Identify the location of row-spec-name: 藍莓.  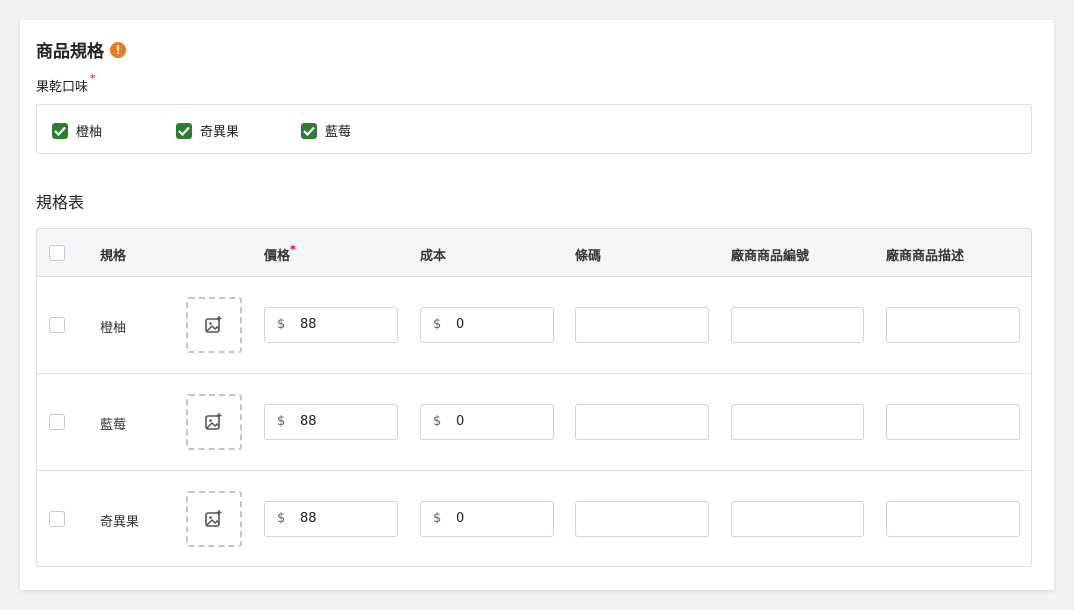
(113, 425).